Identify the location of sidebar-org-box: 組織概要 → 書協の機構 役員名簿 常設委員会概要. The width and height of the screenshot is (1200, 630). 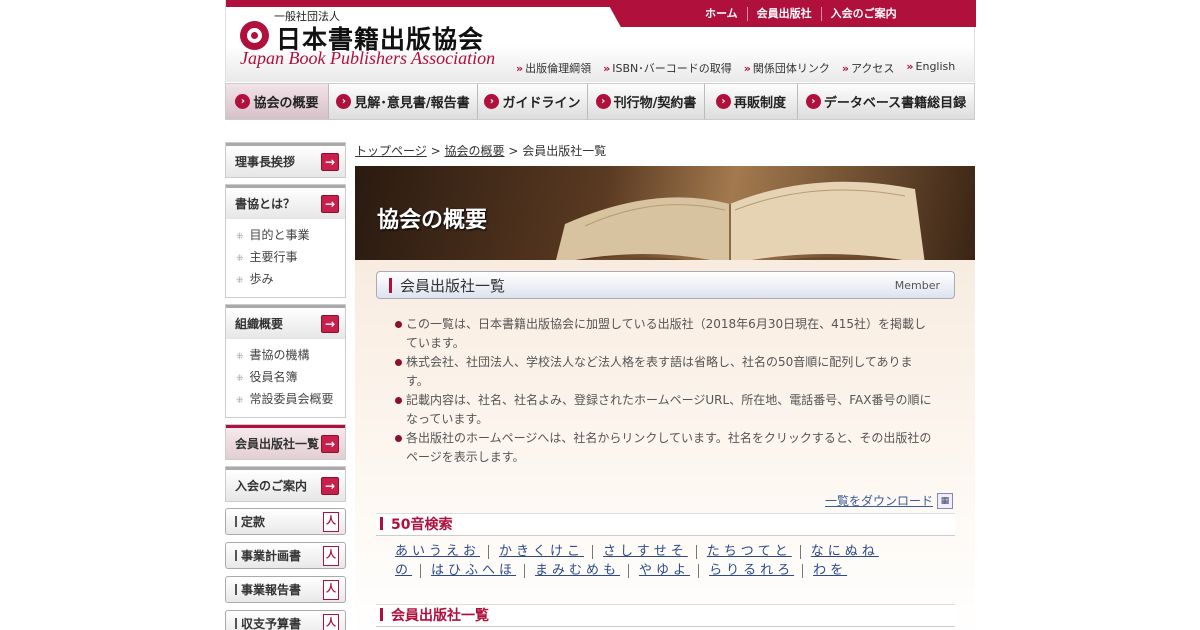
(285, 361).